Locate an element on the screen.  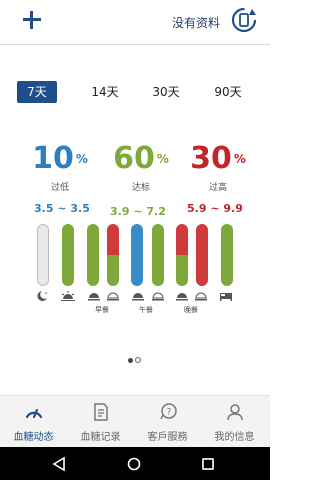
gauge-icon is located at coordinates (34, 413).